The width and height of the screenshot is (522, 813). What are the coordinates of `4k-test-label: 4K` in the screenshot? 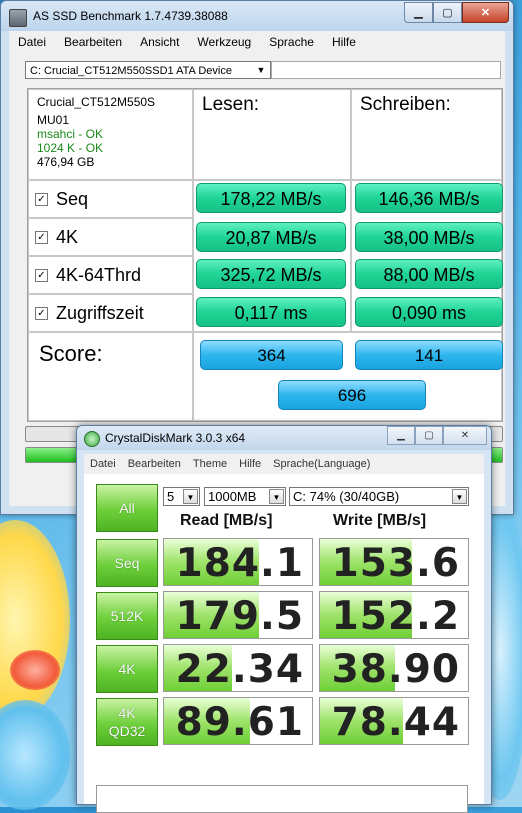 It's located at (127, 669).